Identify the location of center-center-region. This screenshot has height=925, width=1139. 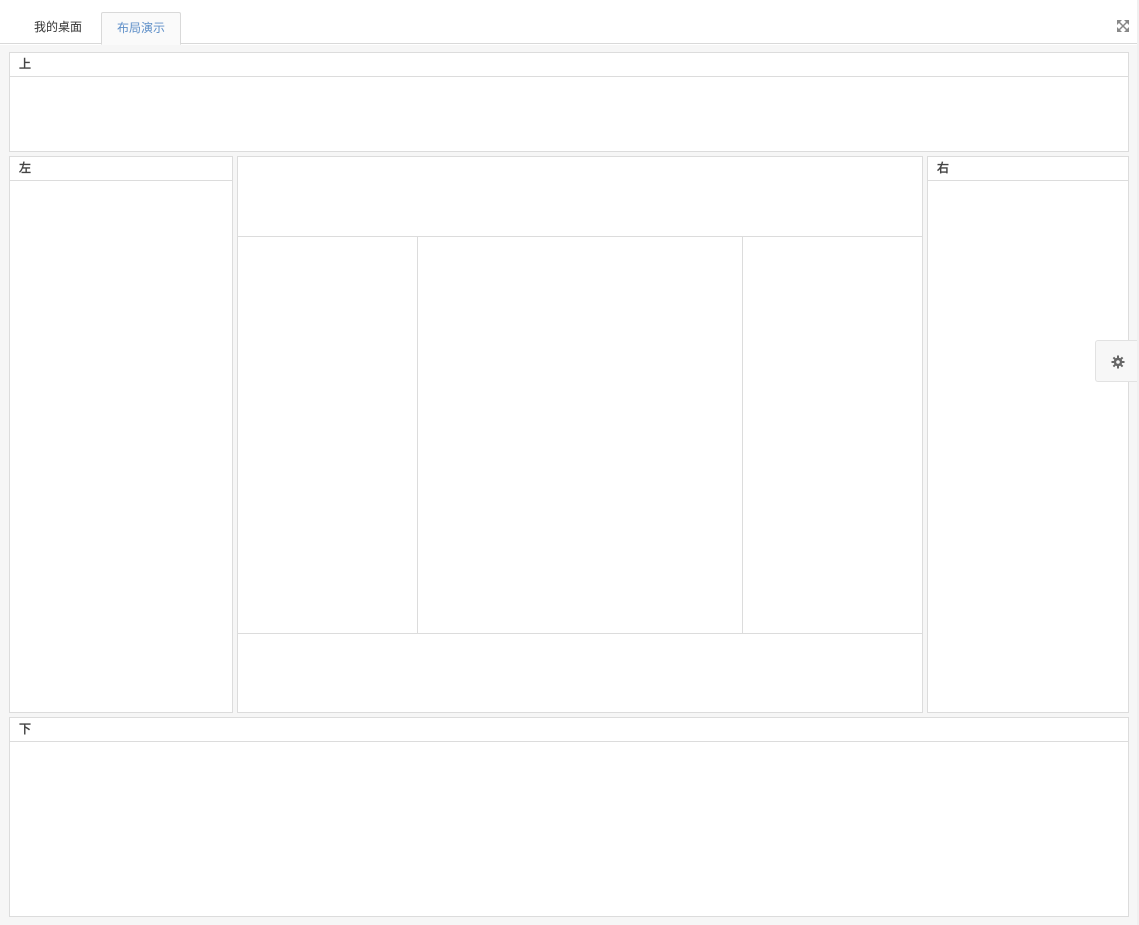
(580, 435).